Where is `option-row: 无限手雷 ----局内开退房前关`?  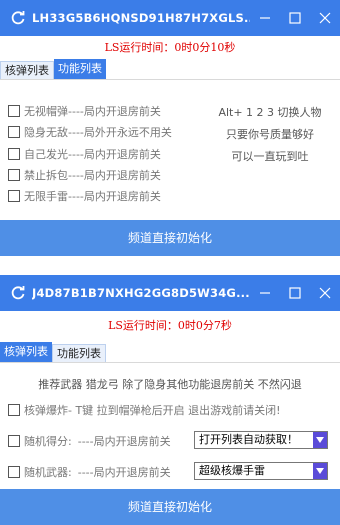 option-row: 无限手雷 ----局内开退房前关 is located at coordinates (84, 196).